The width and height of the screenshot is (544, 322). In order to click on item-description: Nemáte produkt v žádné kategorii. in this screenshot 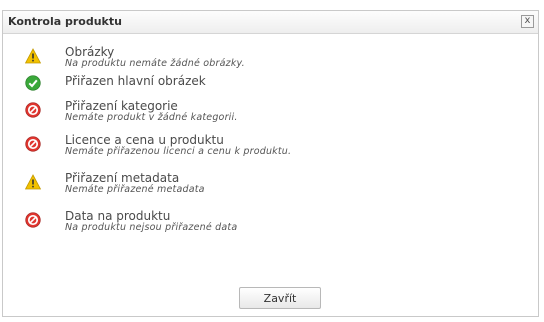, I will do `click(151, 117)`.